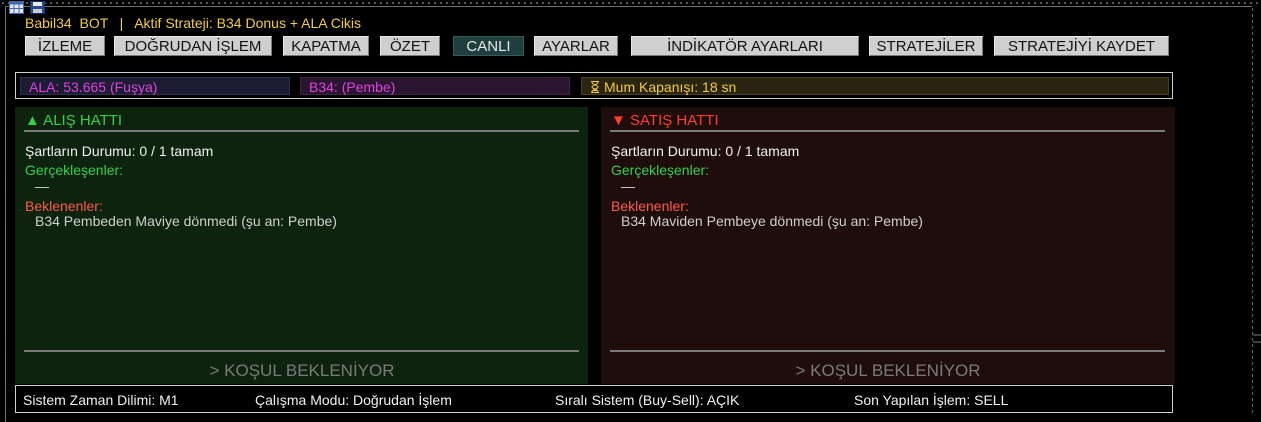  What do you see at coordinates (301, 131) in the screenshot?
I see `buy-divider-top` at bounding box center [301, 131].